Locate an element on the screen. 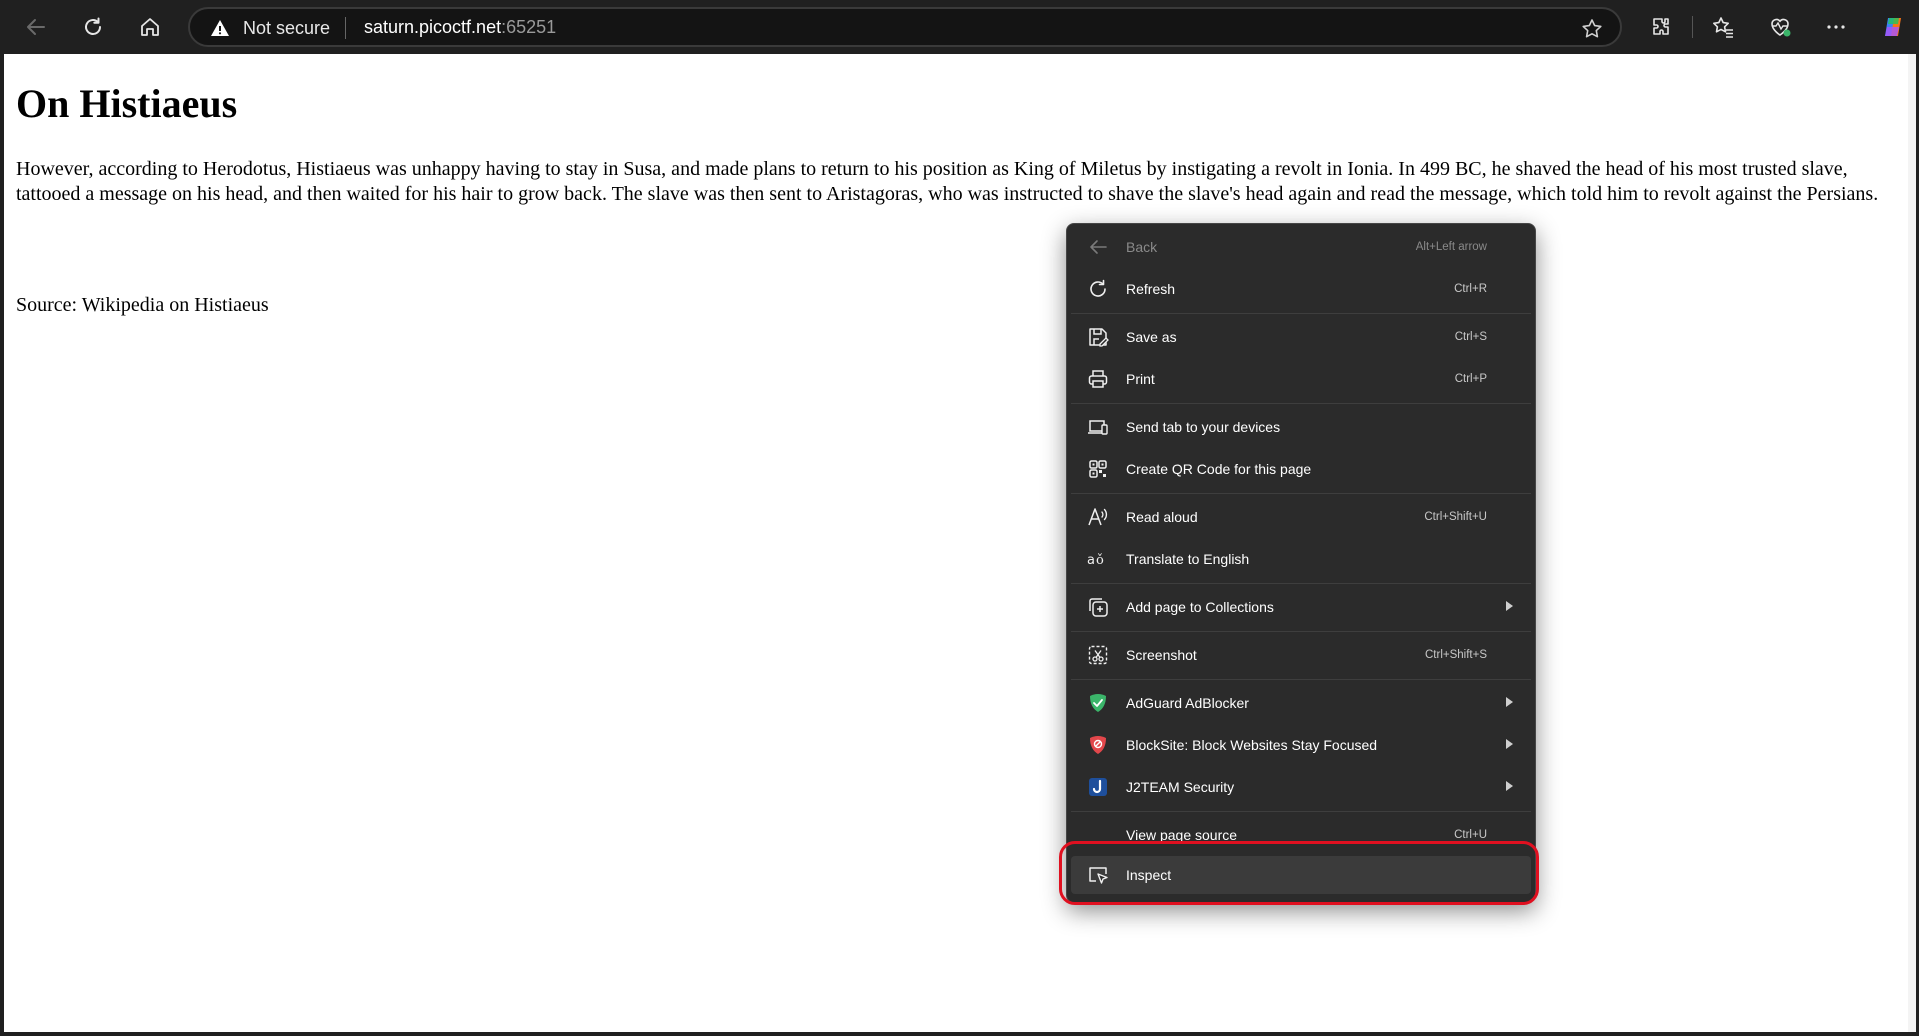 This screenshot has width=1919, height=1036. home-button is located at coordinates (150, 27).